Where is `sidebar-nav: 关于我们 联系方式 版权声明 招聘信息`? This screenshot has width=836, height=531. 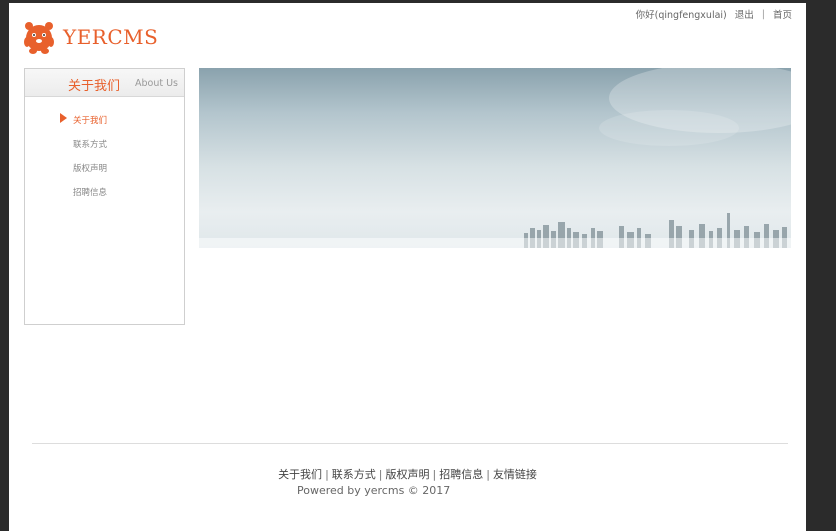
sidebar-nav: 关于我们 联系方式 版权声明 招聘信息 is located at coordinates (104, 157).